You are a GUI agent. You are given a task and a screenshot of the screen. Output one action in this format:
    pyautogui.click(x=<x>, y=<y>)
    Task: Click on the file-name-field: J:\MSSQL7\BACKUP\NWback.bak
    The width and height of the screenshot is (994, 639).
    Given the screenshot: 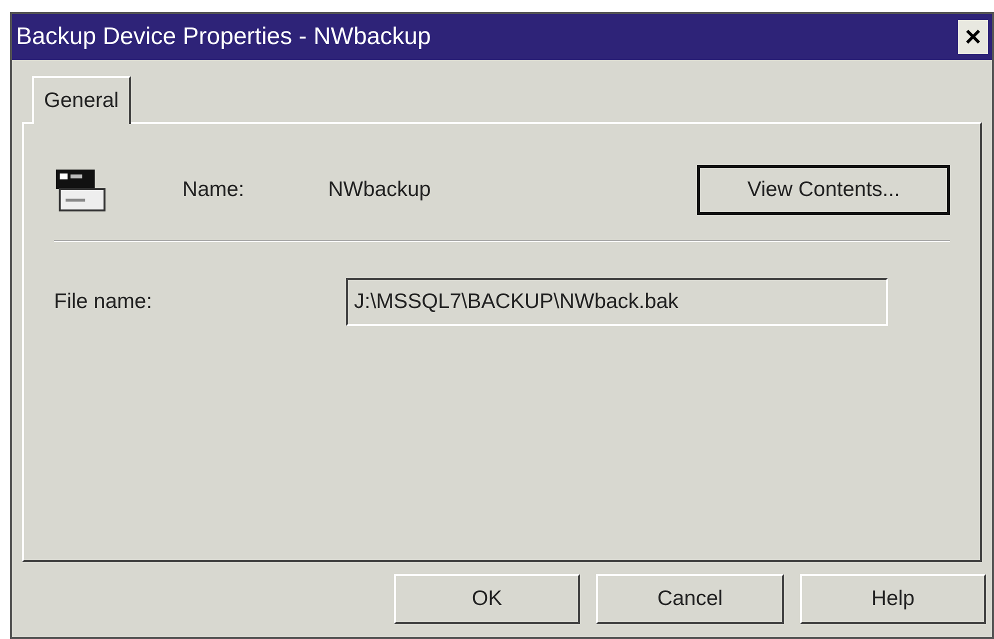 What is the action you would take?
    pyautogui.click(x=617, y=302)
    